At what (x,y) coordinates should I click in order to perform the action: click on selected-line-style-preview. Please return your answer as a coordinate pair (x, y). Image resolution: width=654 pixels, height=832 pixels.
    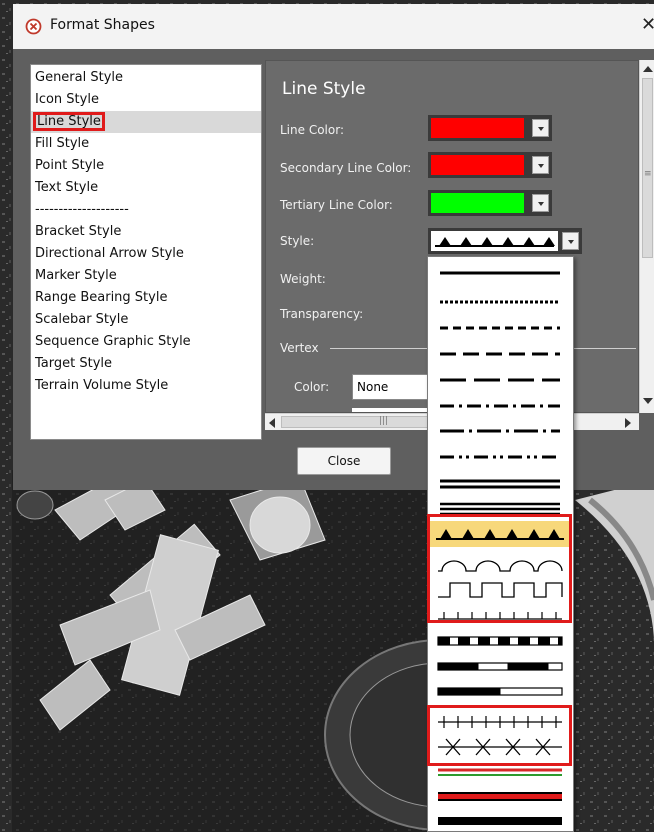
    Looking at the image, I should click on (494, 241).